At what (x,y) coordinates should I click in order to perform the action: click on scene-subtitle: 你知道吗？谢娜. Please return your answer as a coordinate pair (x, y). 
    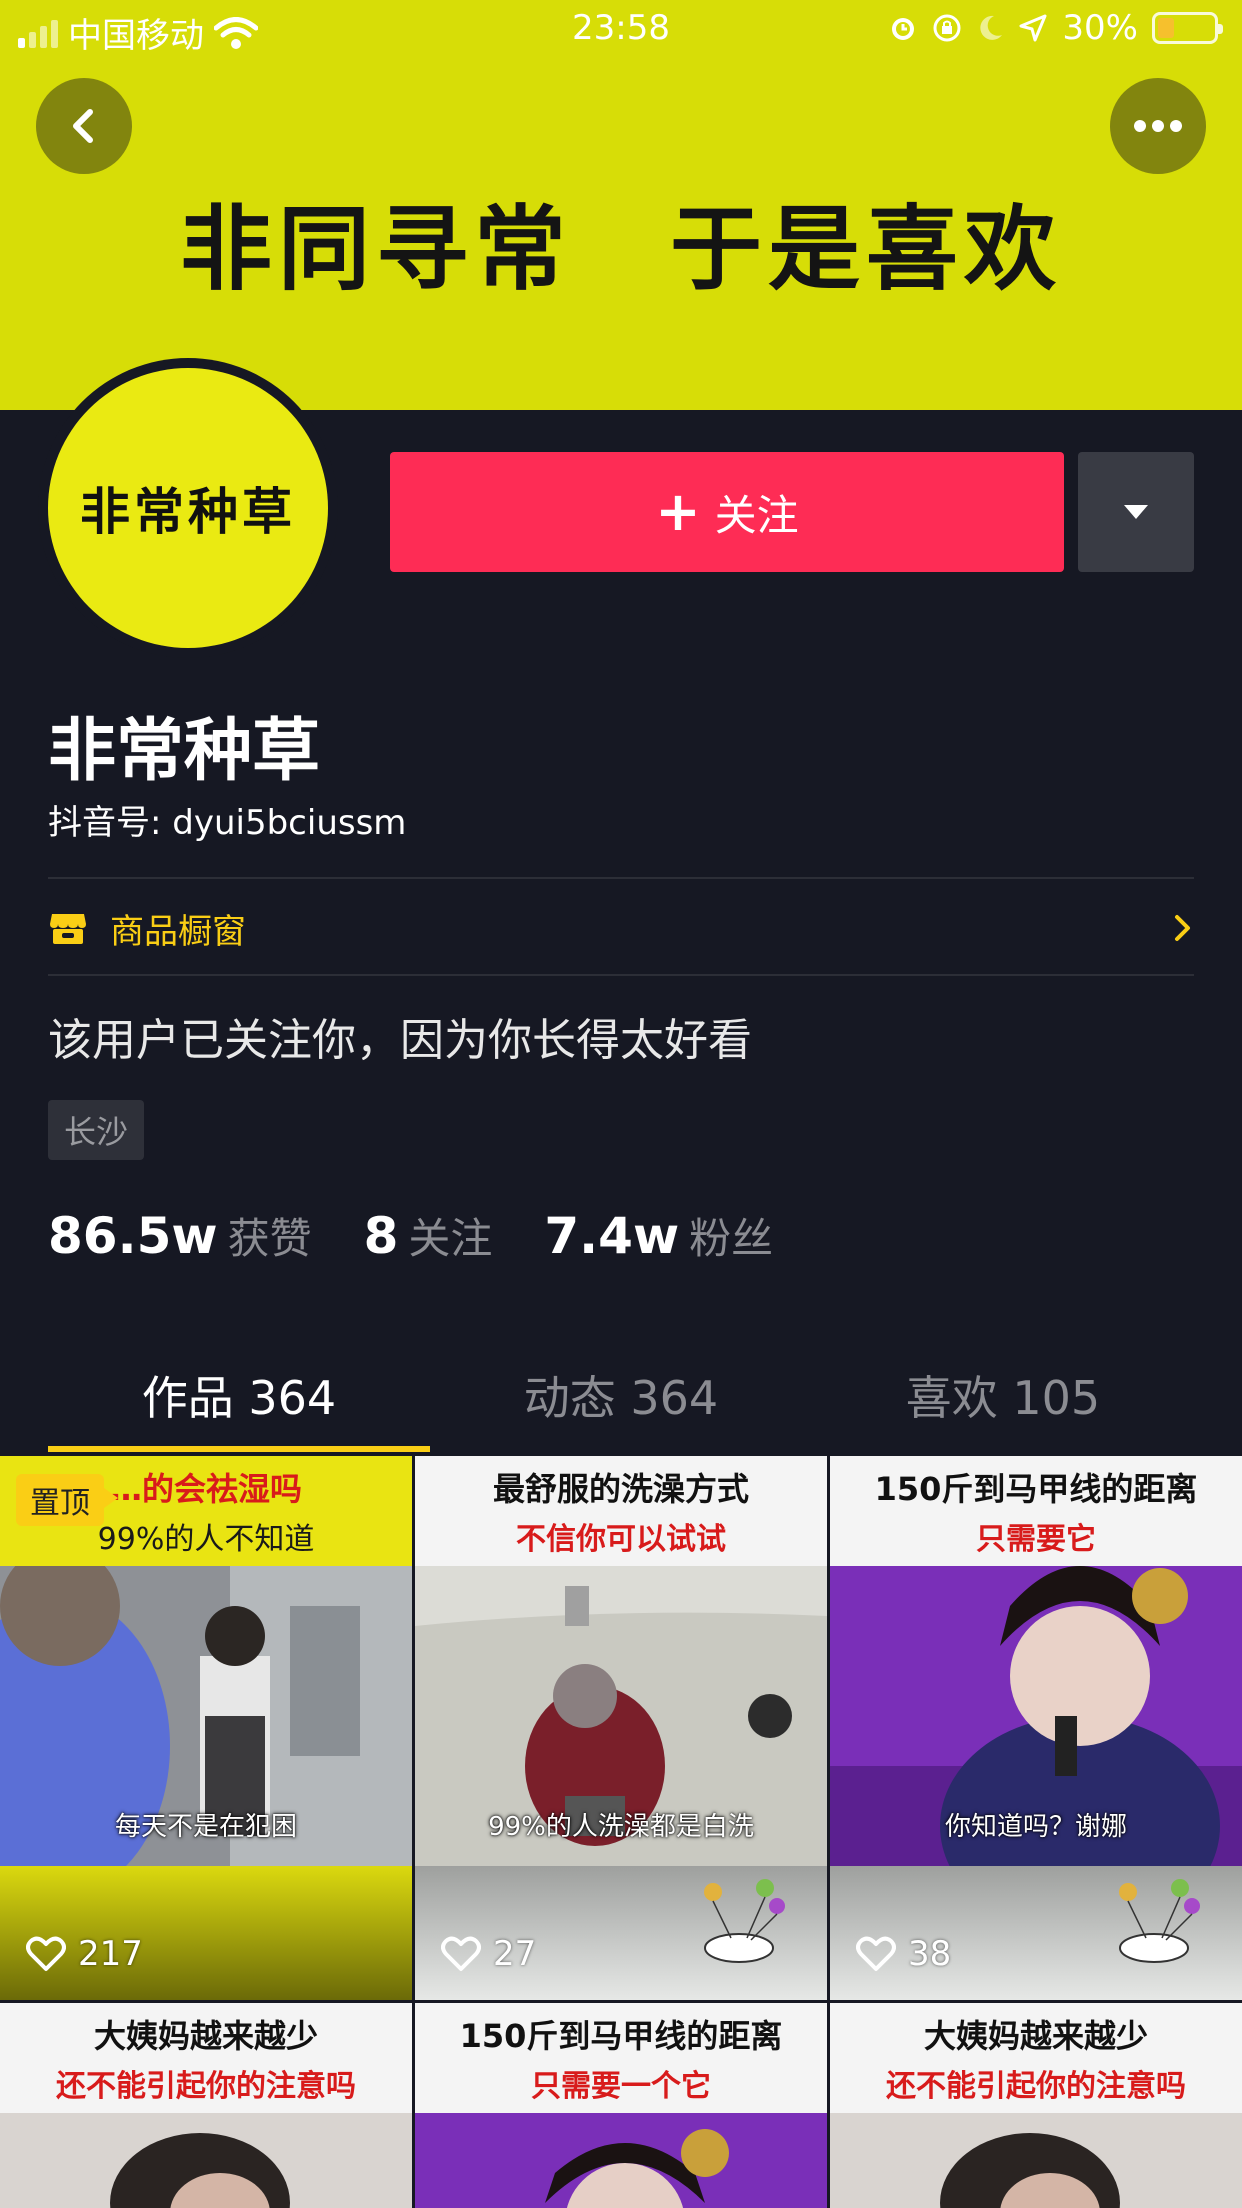
    Looking at the image, I should click on (1035, 1827).